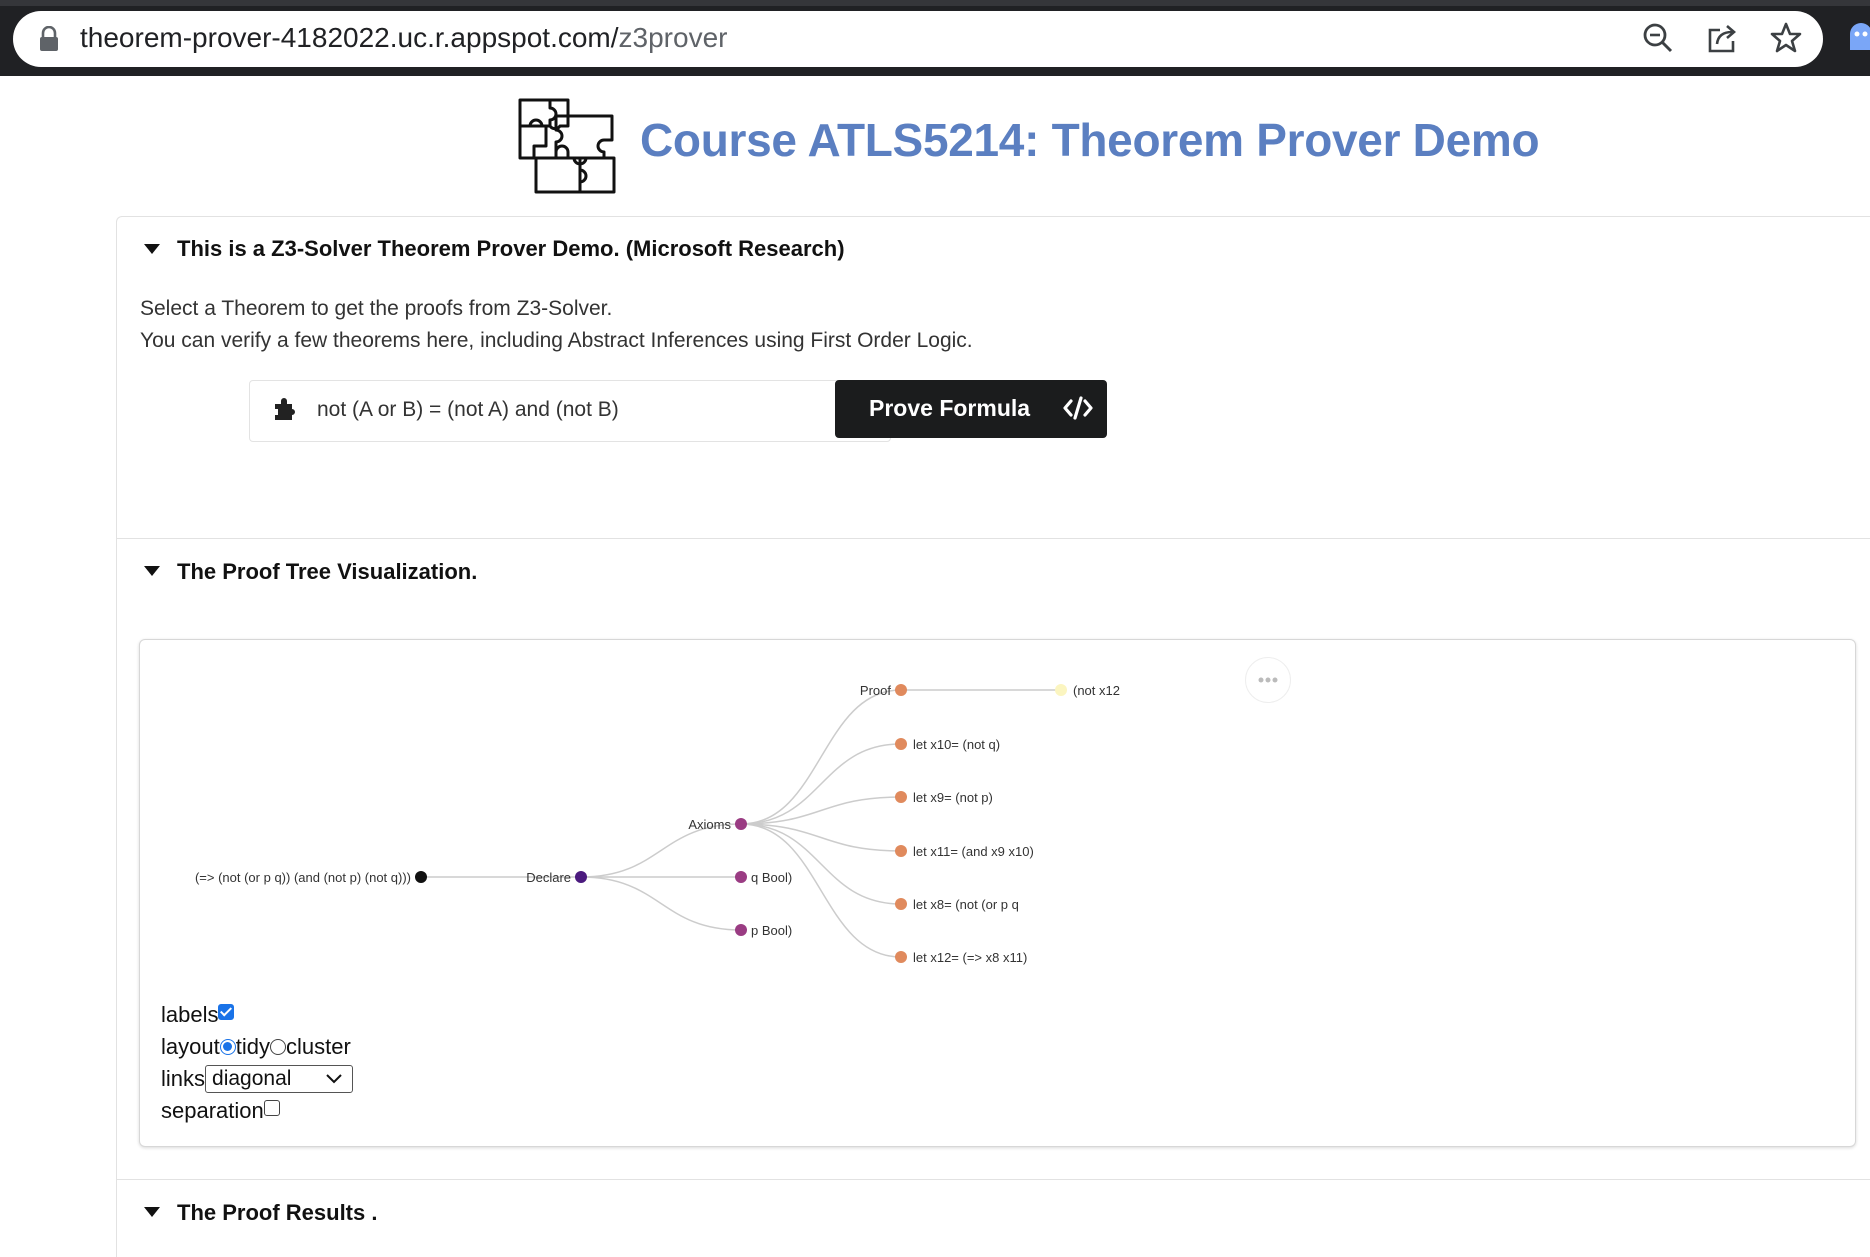  I want to click on separation-control: separation, so click(220, 1111).